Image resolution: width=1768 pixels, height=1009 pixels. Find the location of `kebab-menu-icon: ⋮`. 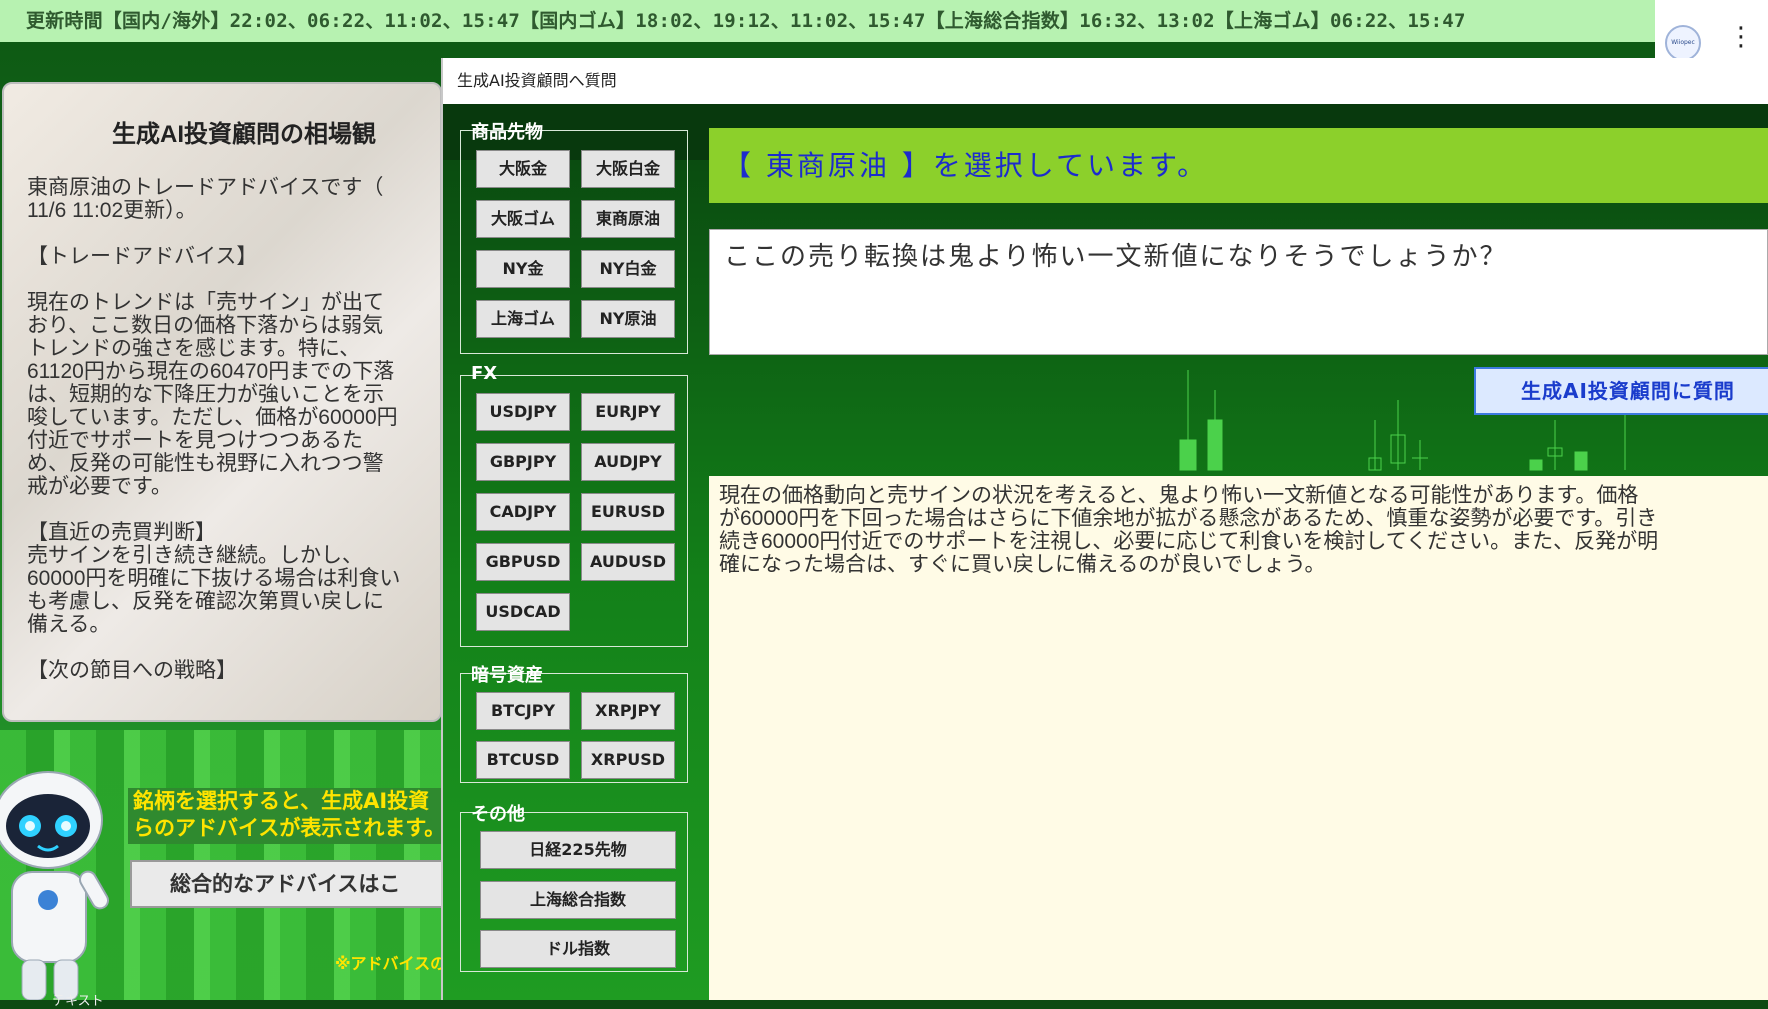

kebab-menu-icon: ⋮ is located at coordinates (1741, 37).